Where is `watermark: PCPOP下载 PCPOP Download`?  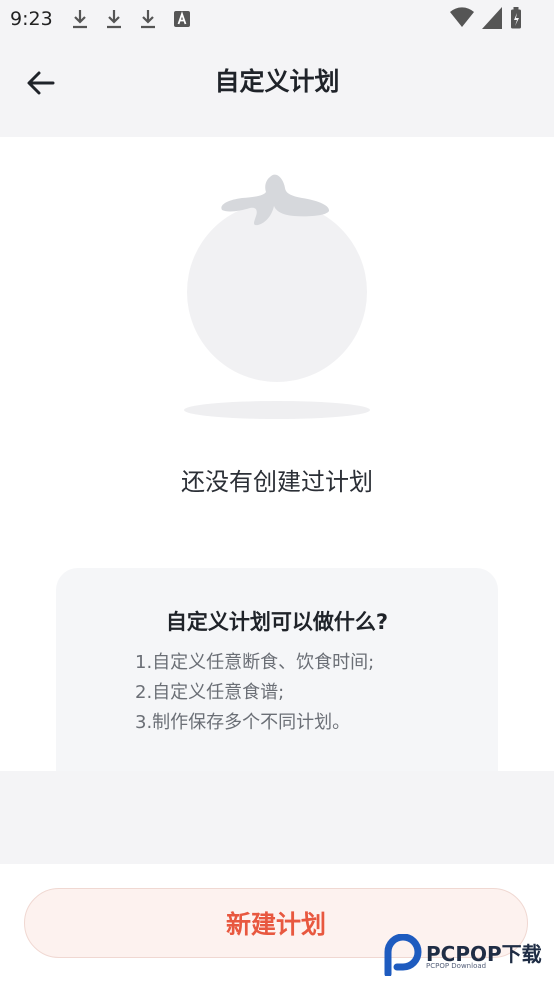 watermark: PCPOP下载 PCPOP Download is located at coordinates (469, 955).